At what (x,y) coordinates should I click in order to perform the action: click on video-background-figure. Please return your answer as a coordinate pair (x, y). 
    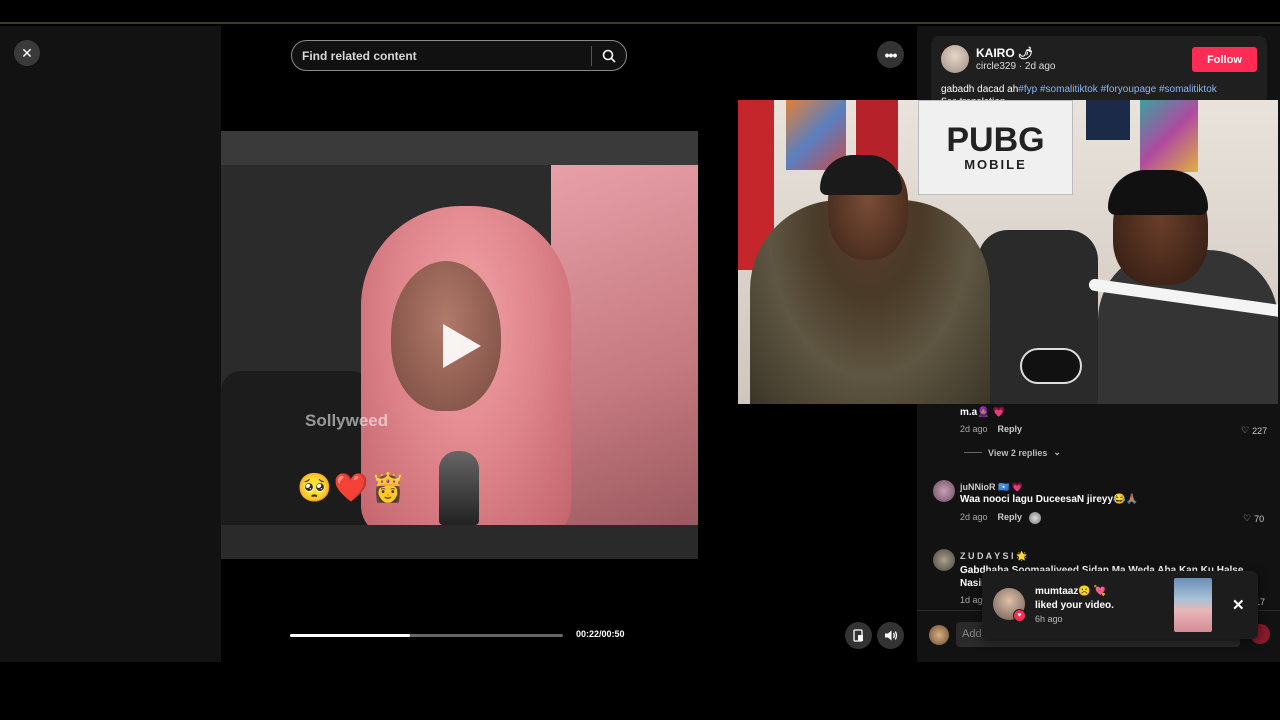
    Looking at the image, I should click on (624, 345).